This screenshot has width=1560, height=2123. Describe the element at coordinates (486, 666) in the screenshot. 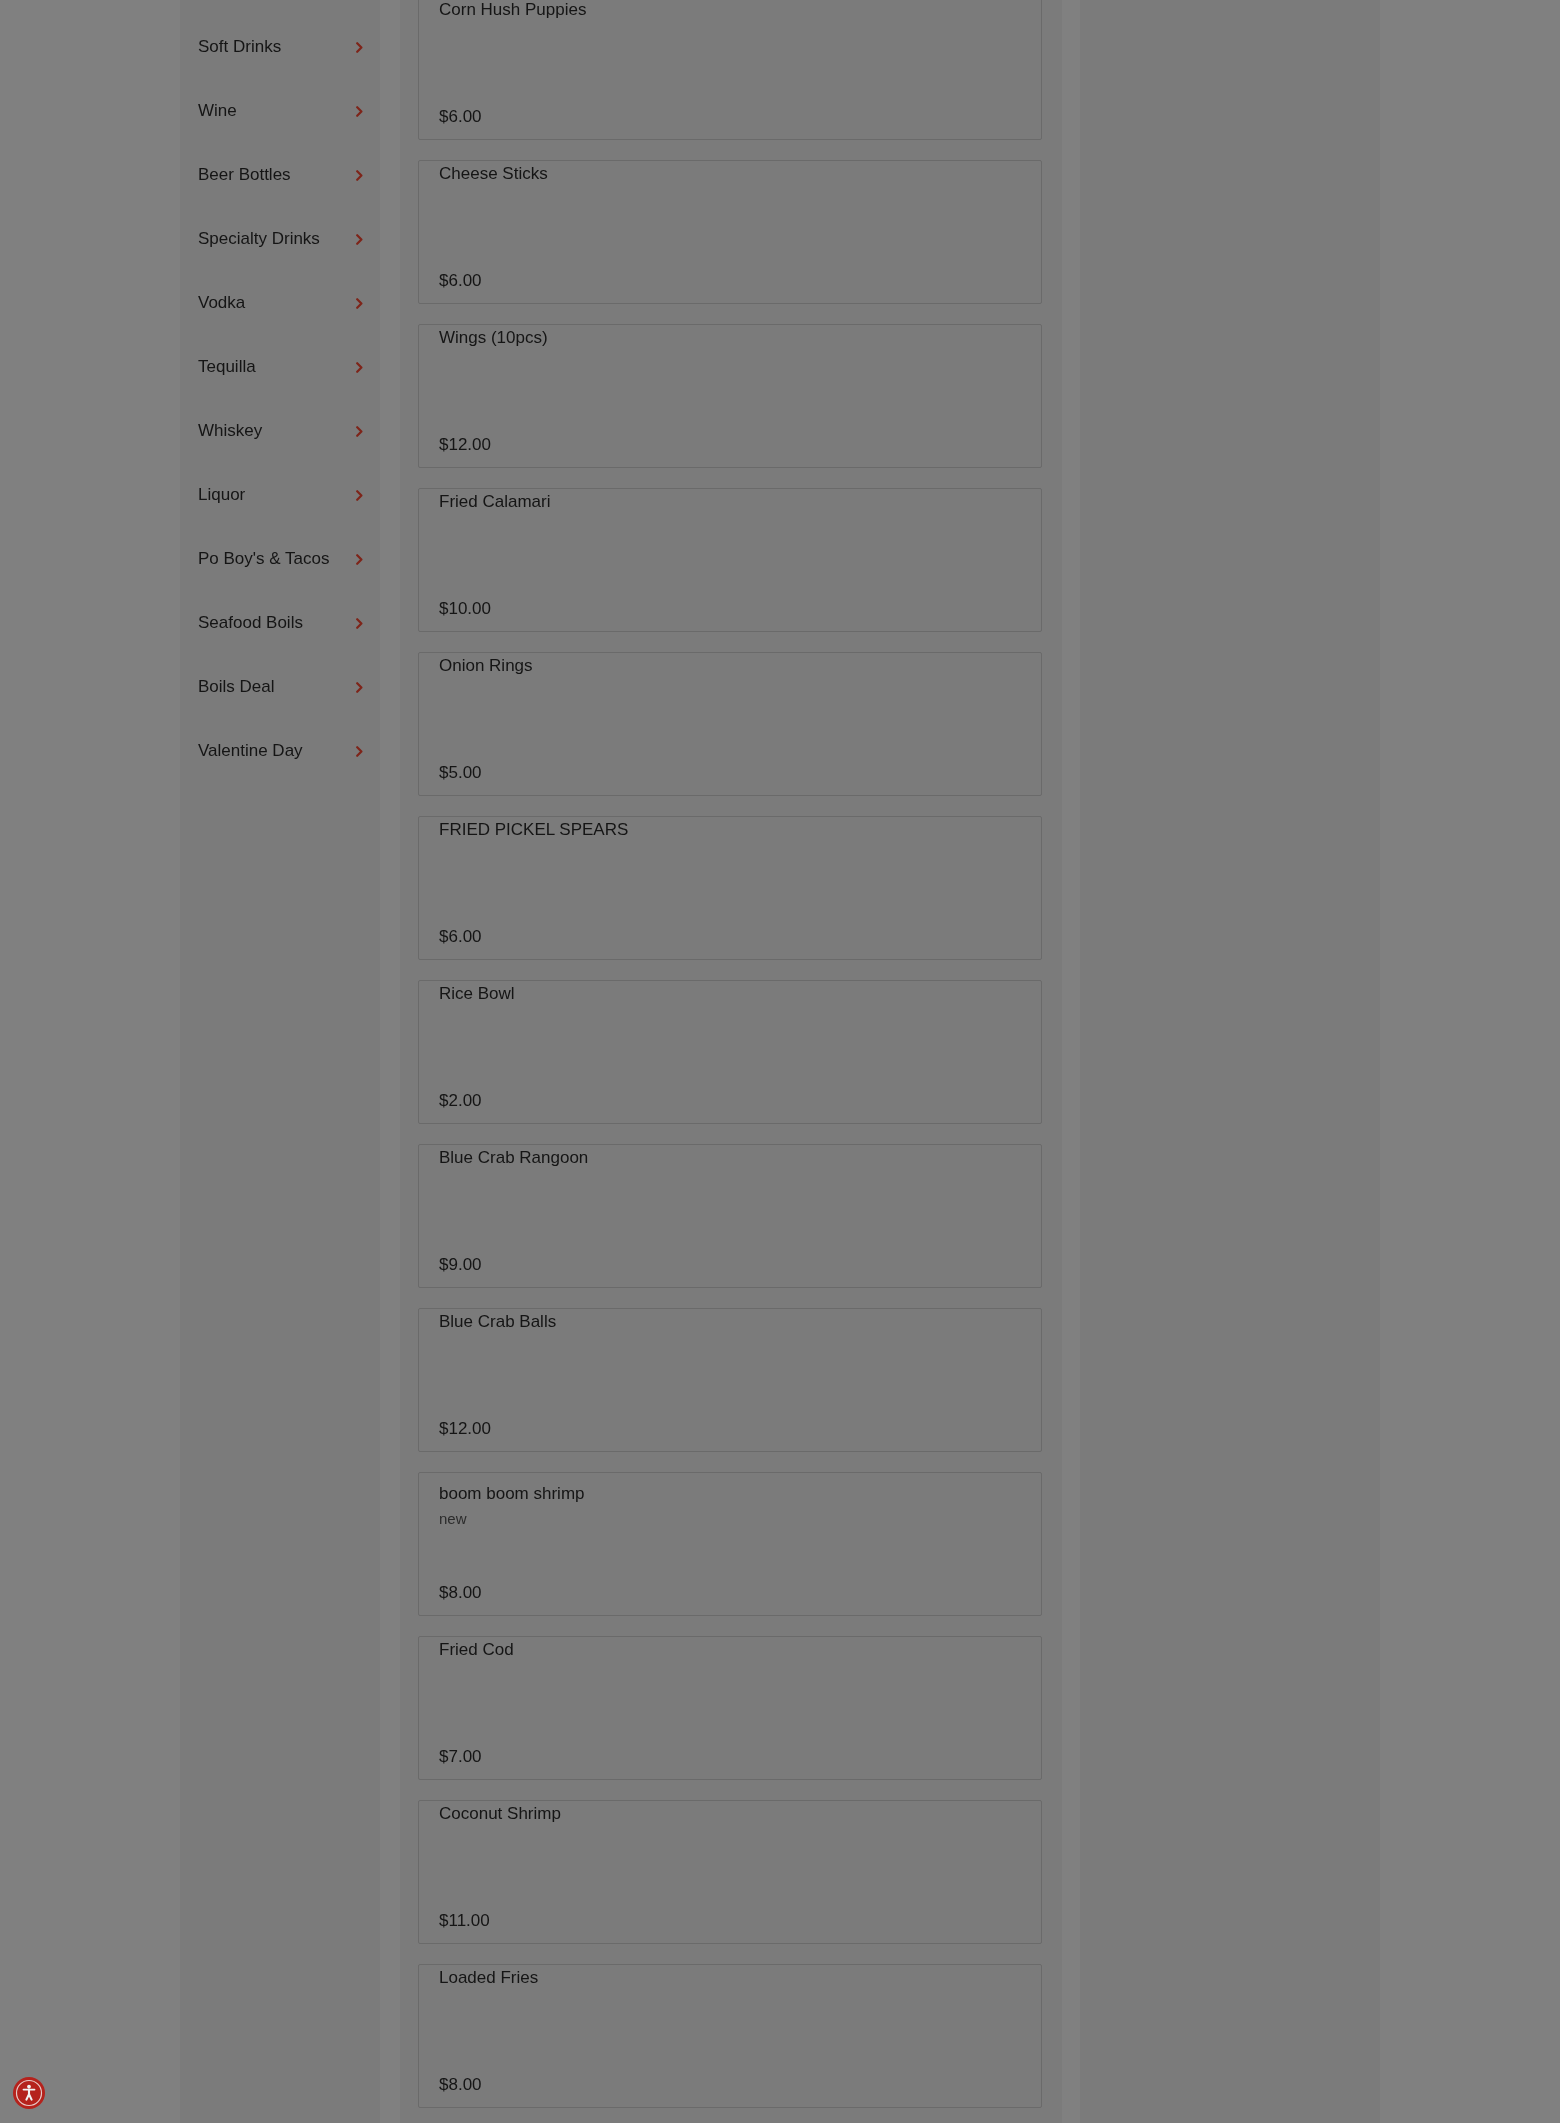

I see `item-name: Onion Rings` at that location.